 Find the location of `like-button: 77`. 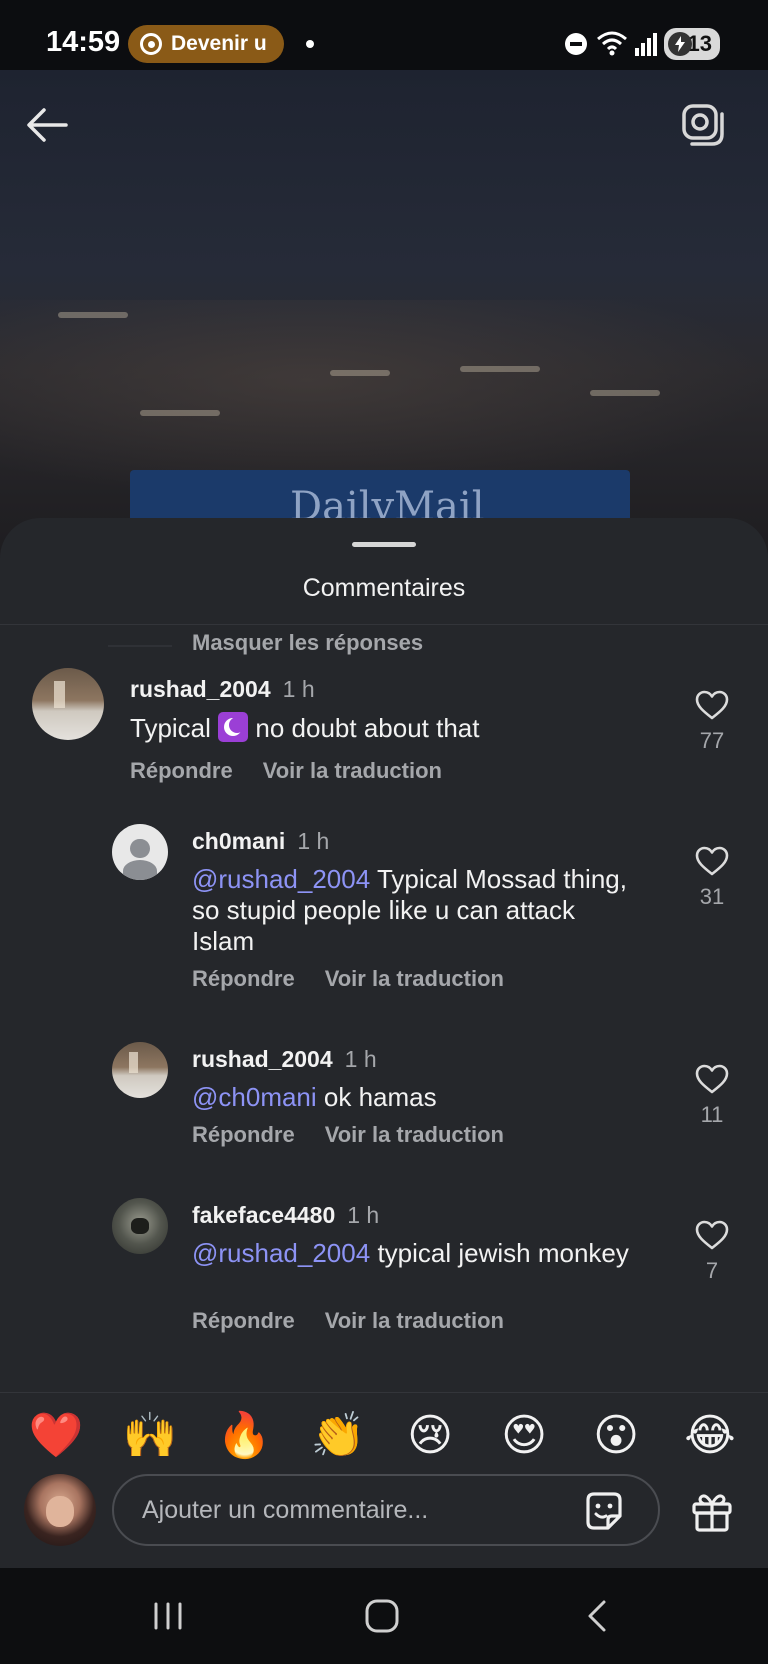

like-button: 77 is located at coordinates (712, 722).